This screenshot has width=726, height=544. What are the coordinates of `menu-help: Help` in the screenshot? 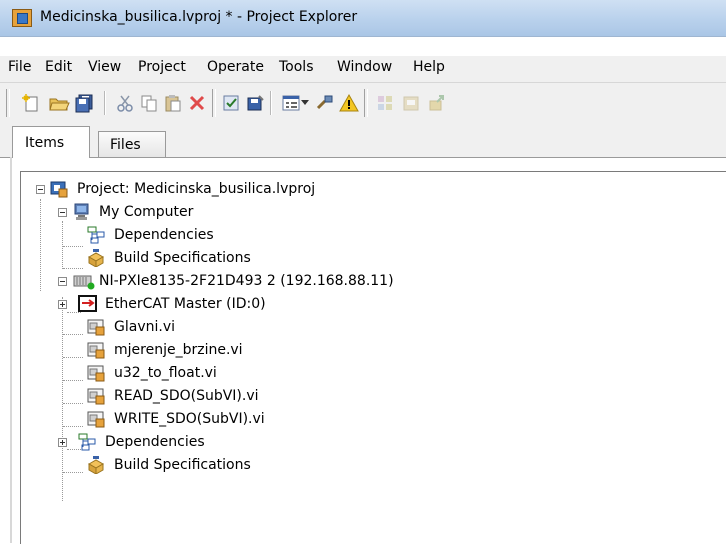 It's located at (429, 67).